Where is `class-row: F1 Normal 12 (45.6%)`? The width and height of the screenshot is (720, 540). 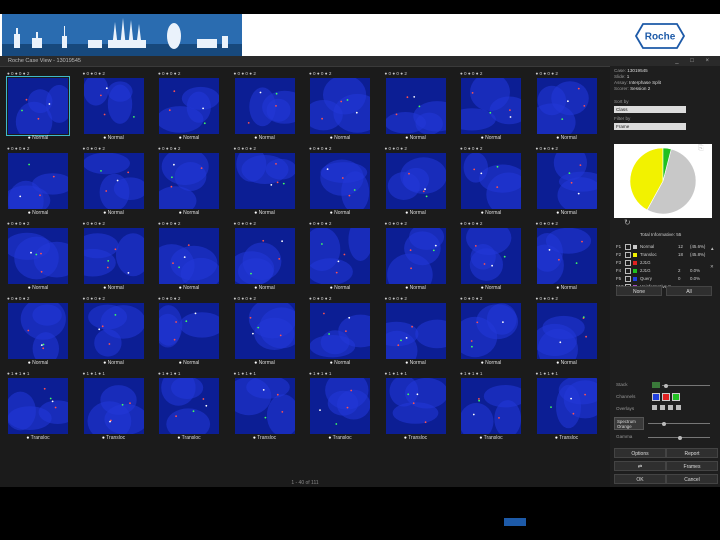
class-row: F1 Normal 12 (45.6%) is located at coordinates (660, 247).